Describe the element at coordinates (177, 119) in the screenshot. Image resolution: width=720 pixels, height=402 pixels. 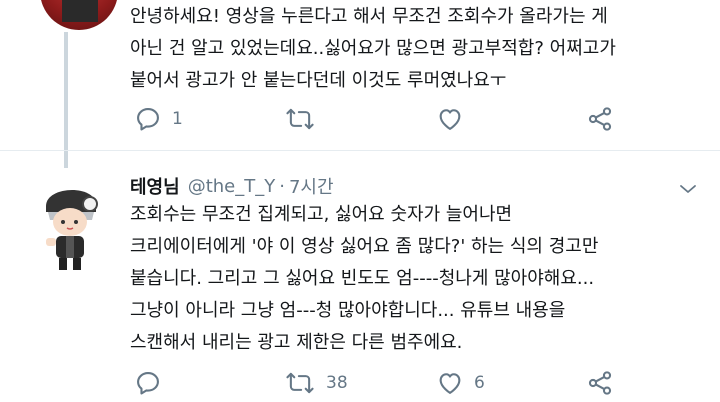
I see `reply-count: 1` at that location.